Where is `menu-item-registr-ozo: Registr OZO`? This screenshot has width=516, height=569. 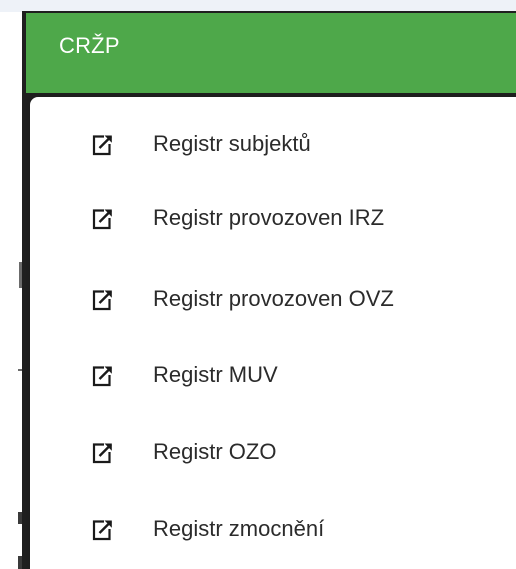
menu-item-registr-ozo: Registr OZO is located at coordinates (273, 452).